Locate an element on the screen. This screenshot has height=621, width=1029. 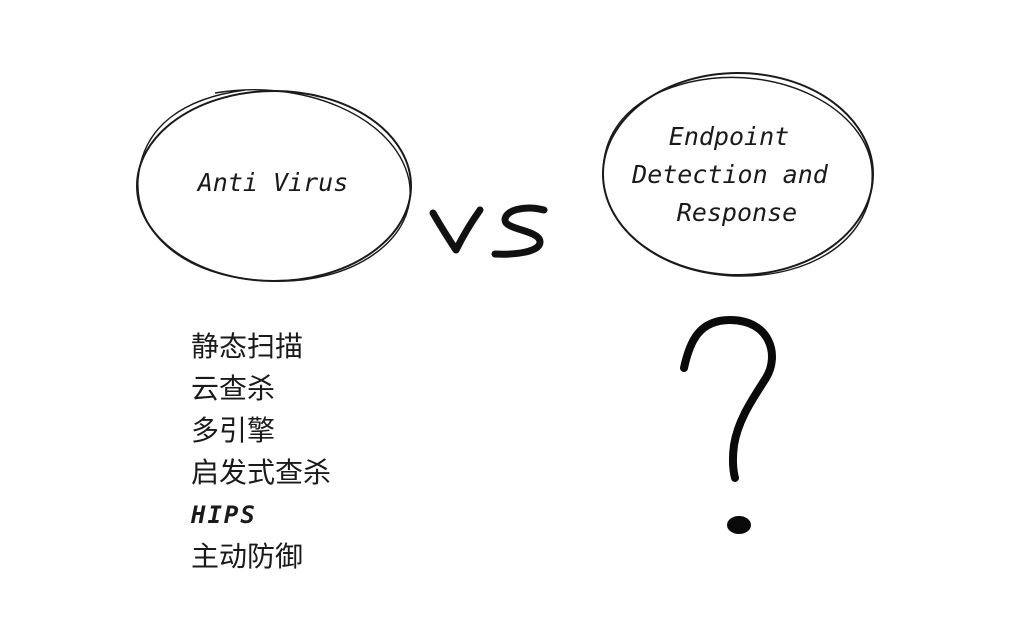
av-feature-active-defense: 主动防御 is located at coordinates (247, 556).